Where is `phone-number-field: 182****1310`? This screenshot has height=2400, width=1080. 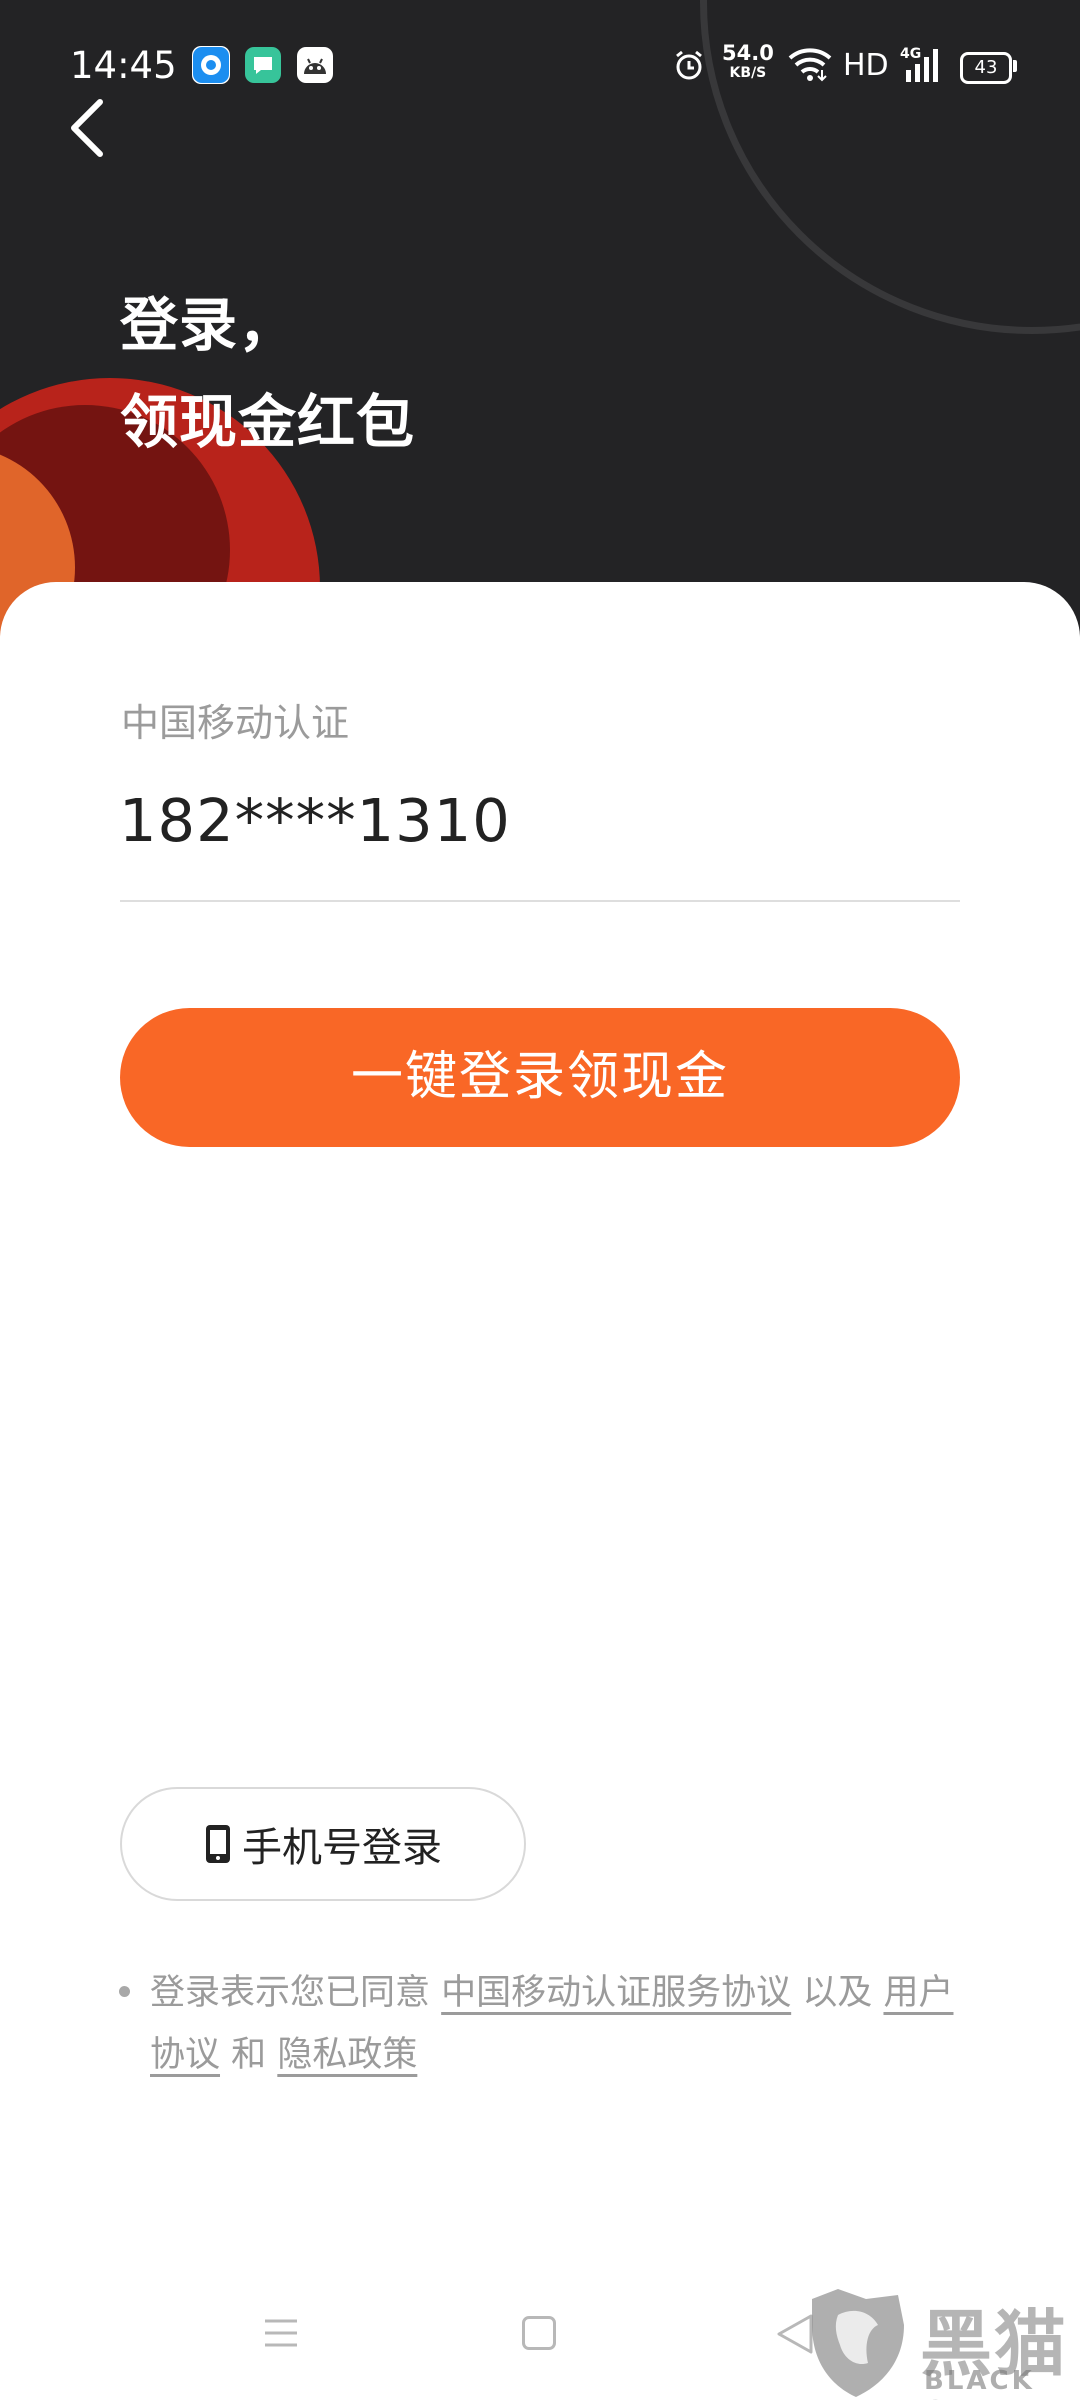
phone-number-field: 182****1310 is located at coordinates (315, 820).